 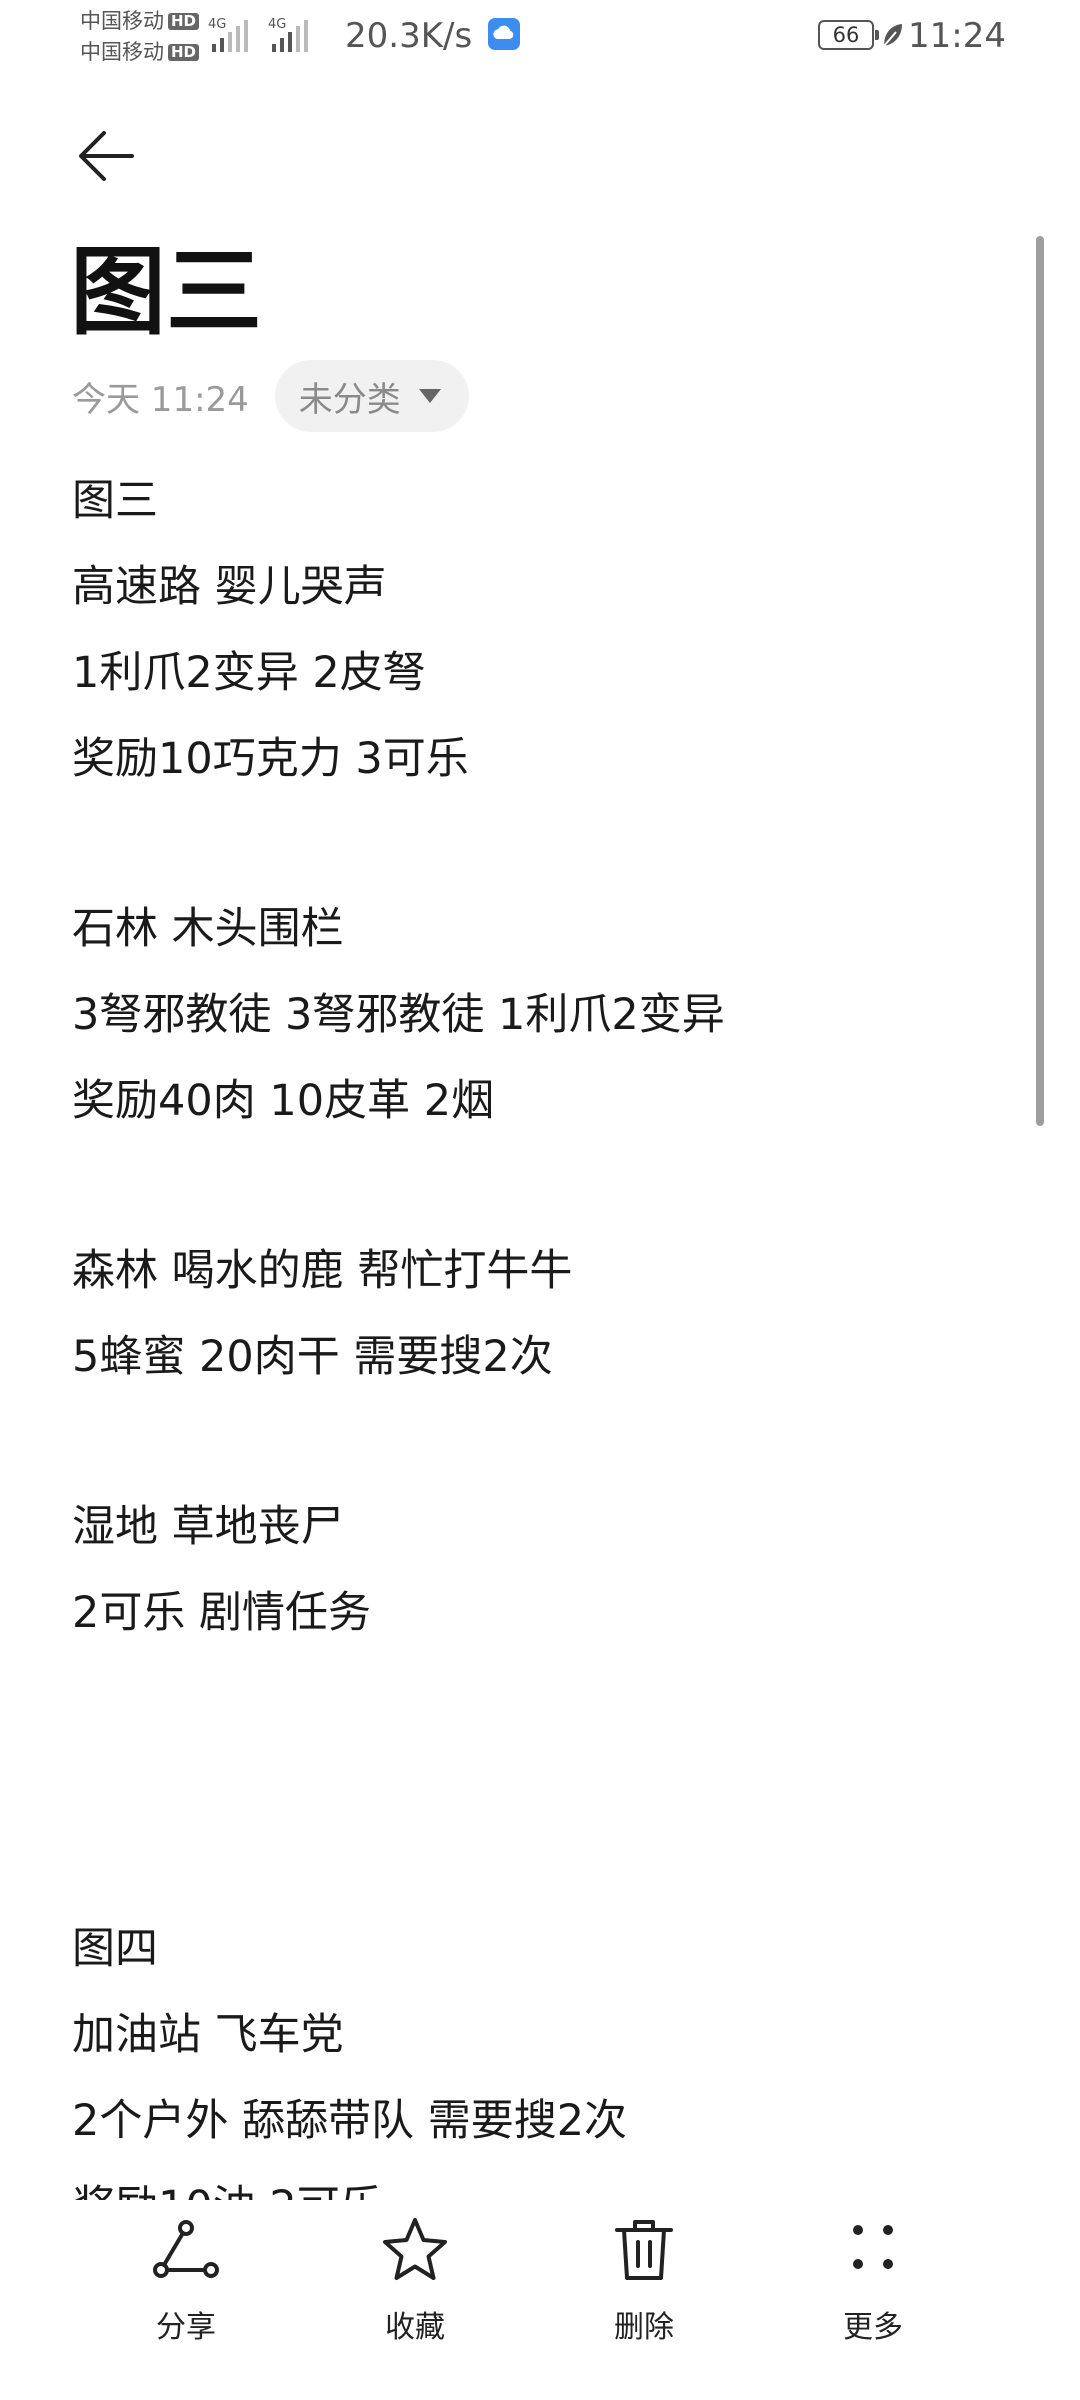 What do you see at coordinates (228, 34) in the screenshot?
I see `signal-icon-1: 4G` at bounding box center [228, 34].